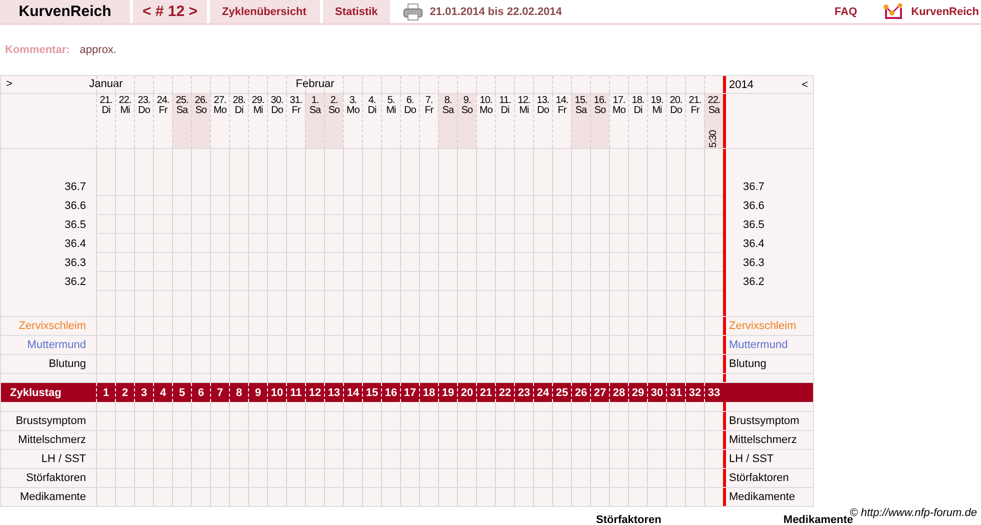 This screenshot has height=525, width=981. What do you see at coordinates (486, 392) in the screenshot?
I see `cycle-day-number: 21` at bounding box center [486, 392].